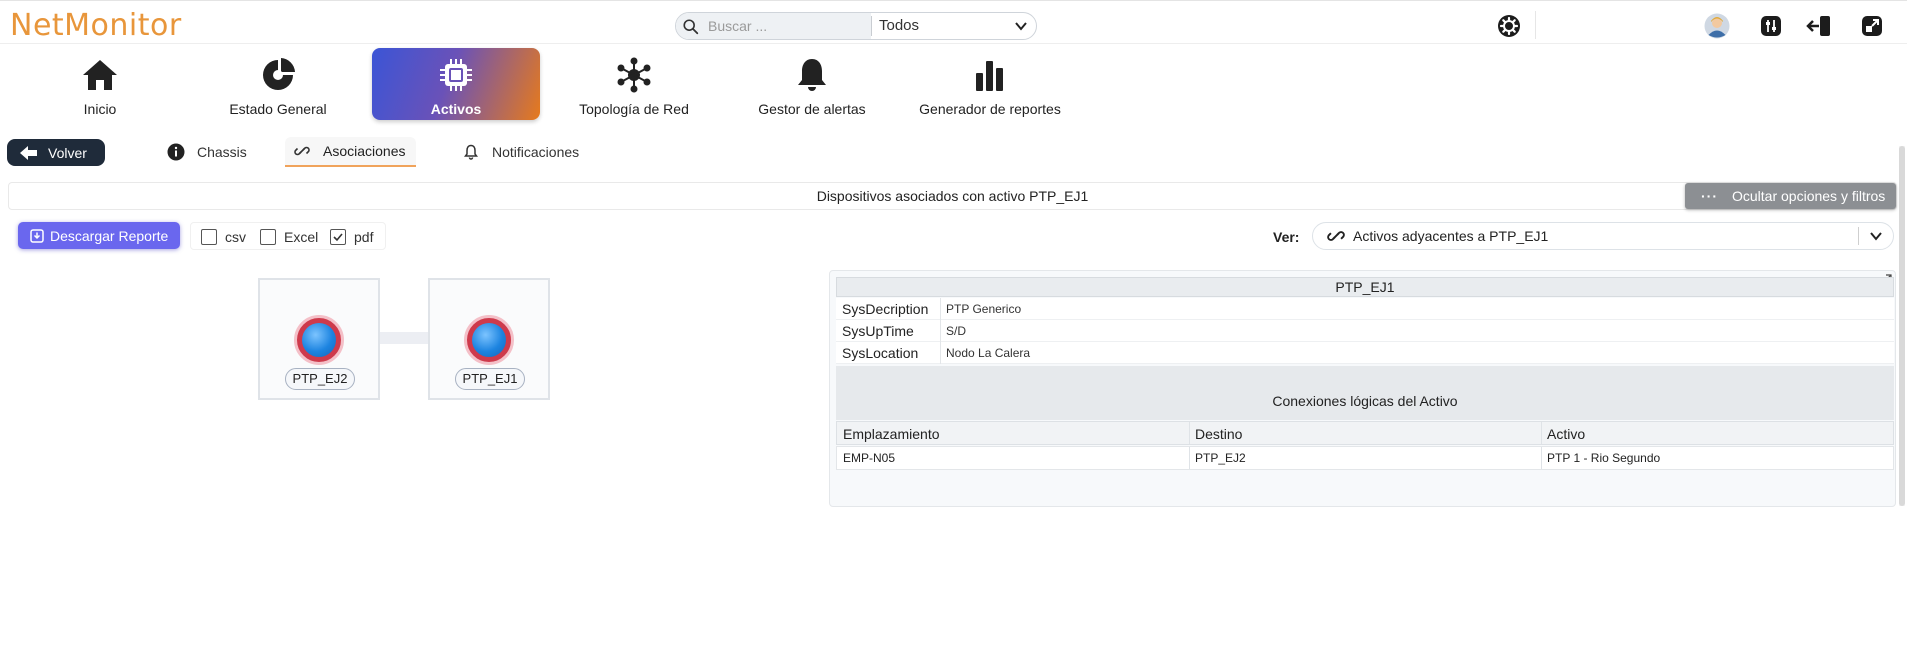  What do you see at coordinates (223, 237) in the screenshot?
I see `format-option-csv: csv` at bounding box center [223, 237].